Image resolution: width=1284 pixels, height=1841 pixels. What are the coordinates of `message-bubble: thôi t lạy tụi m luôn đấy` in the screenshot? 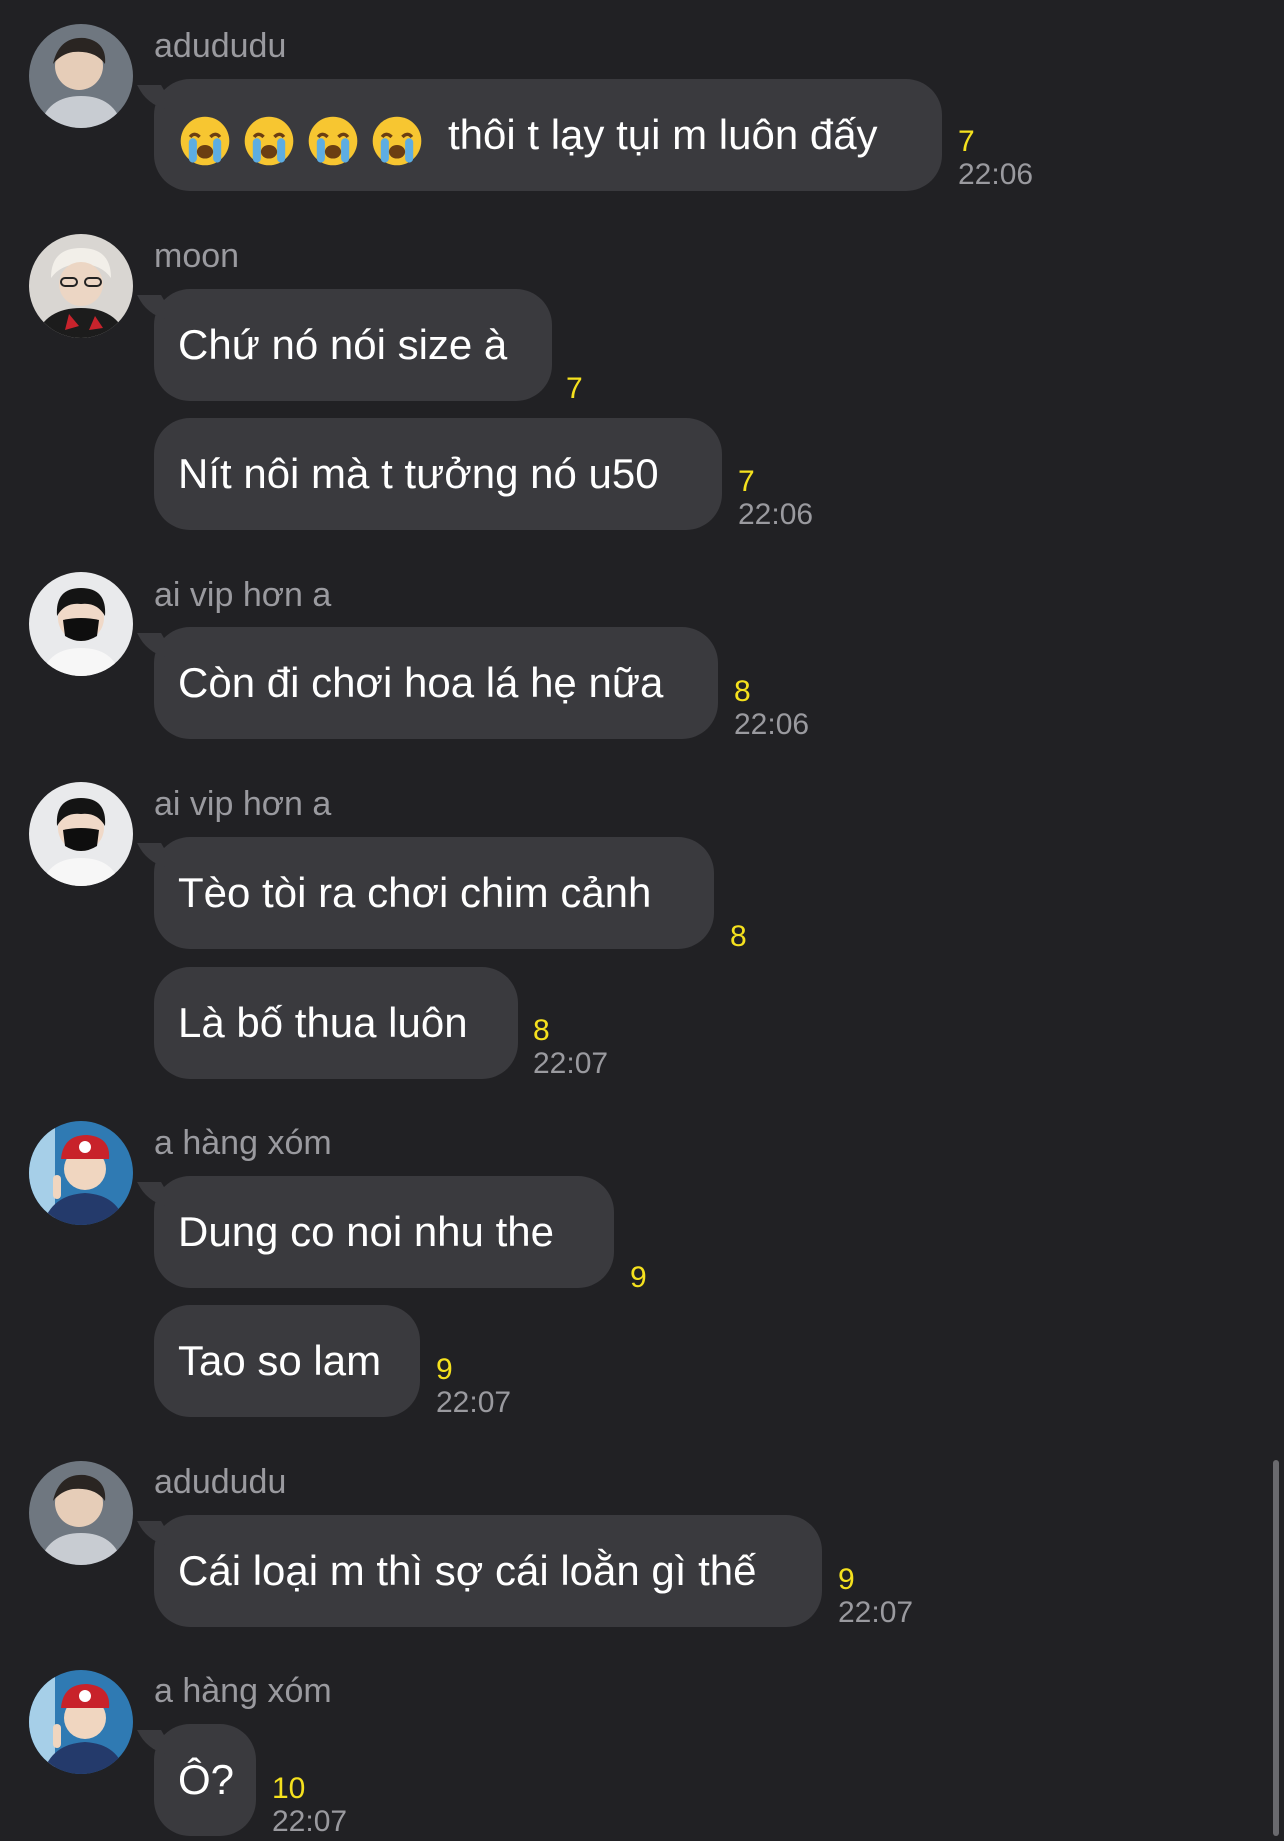 It's located at (548, 135).